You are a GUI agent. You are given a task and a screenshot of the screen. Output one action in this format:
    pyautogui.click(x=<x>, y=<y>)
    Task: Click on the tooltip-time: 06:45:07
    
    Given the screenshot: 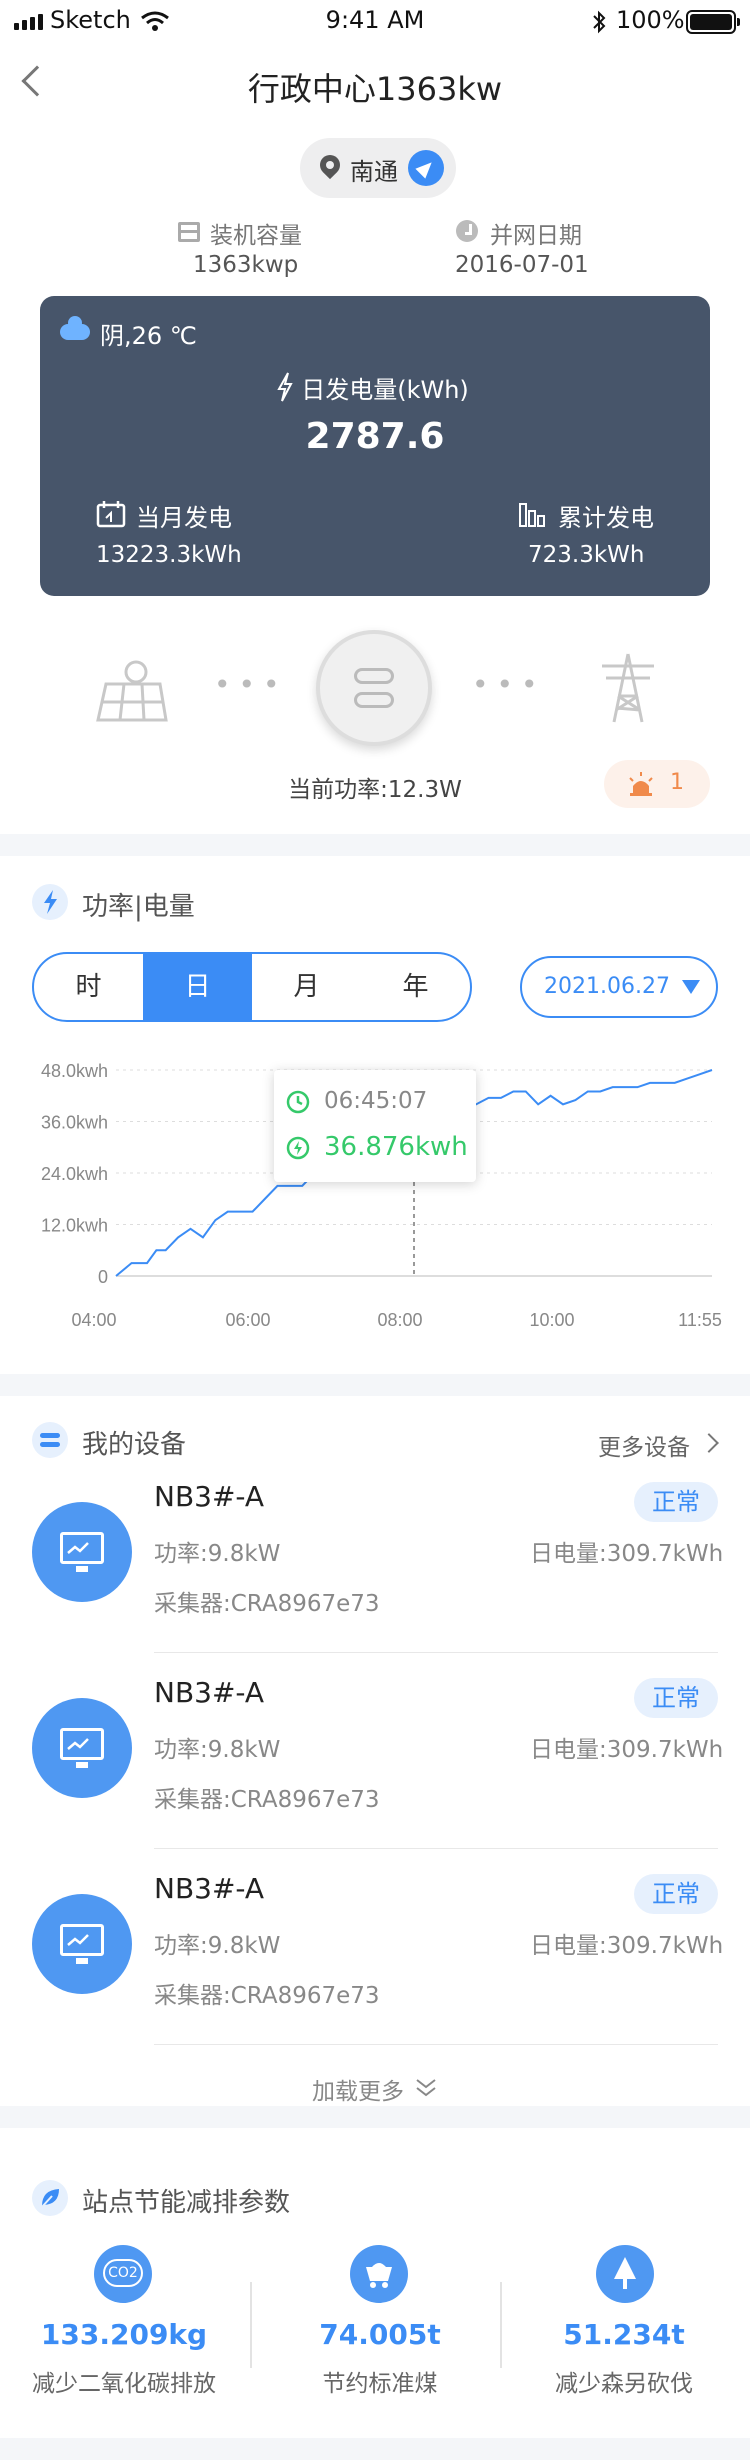 What is the action you would take?
    pyautogui.click(x=376, y=1101)
    